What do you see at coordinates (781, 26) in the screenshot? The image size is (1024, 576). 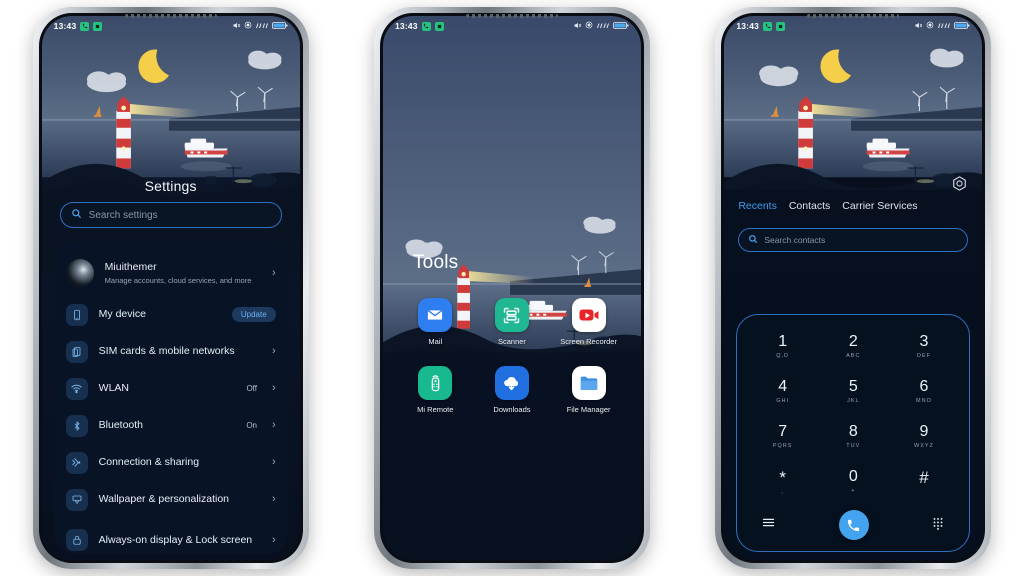 I see `screen-recording-icon` at bounding box center [781, 26].